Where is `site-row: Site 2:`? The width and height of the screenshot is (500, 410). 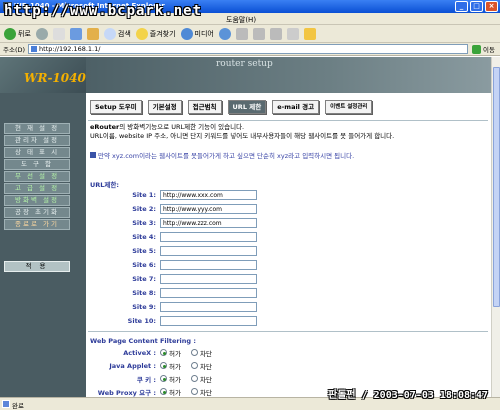
site-row: Site 2: is located at coordinates (240, 209).